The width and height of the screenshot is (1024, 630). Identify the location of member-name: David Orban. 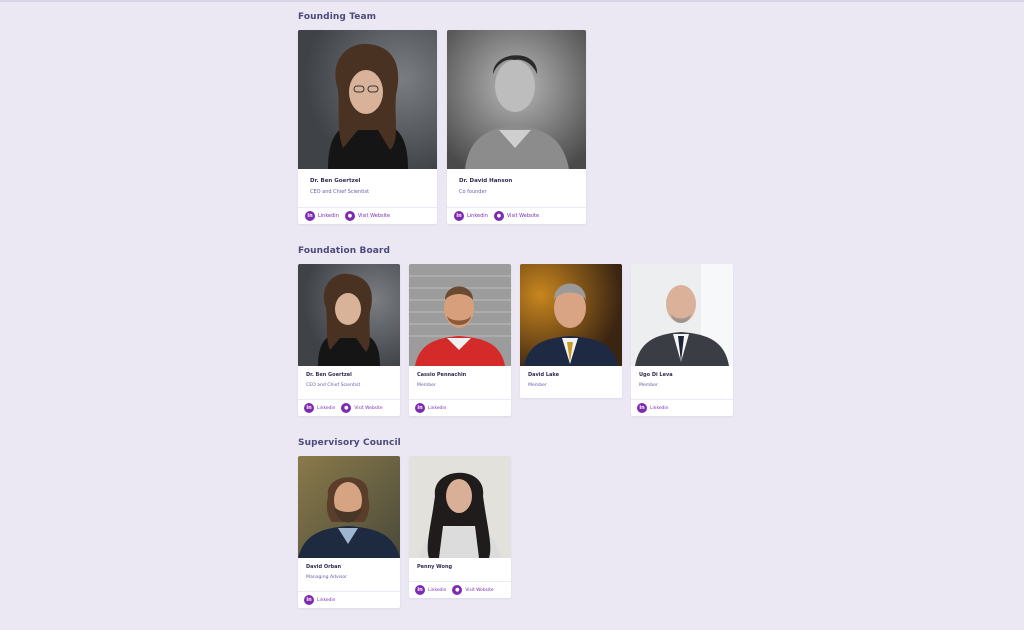
(324, 567).